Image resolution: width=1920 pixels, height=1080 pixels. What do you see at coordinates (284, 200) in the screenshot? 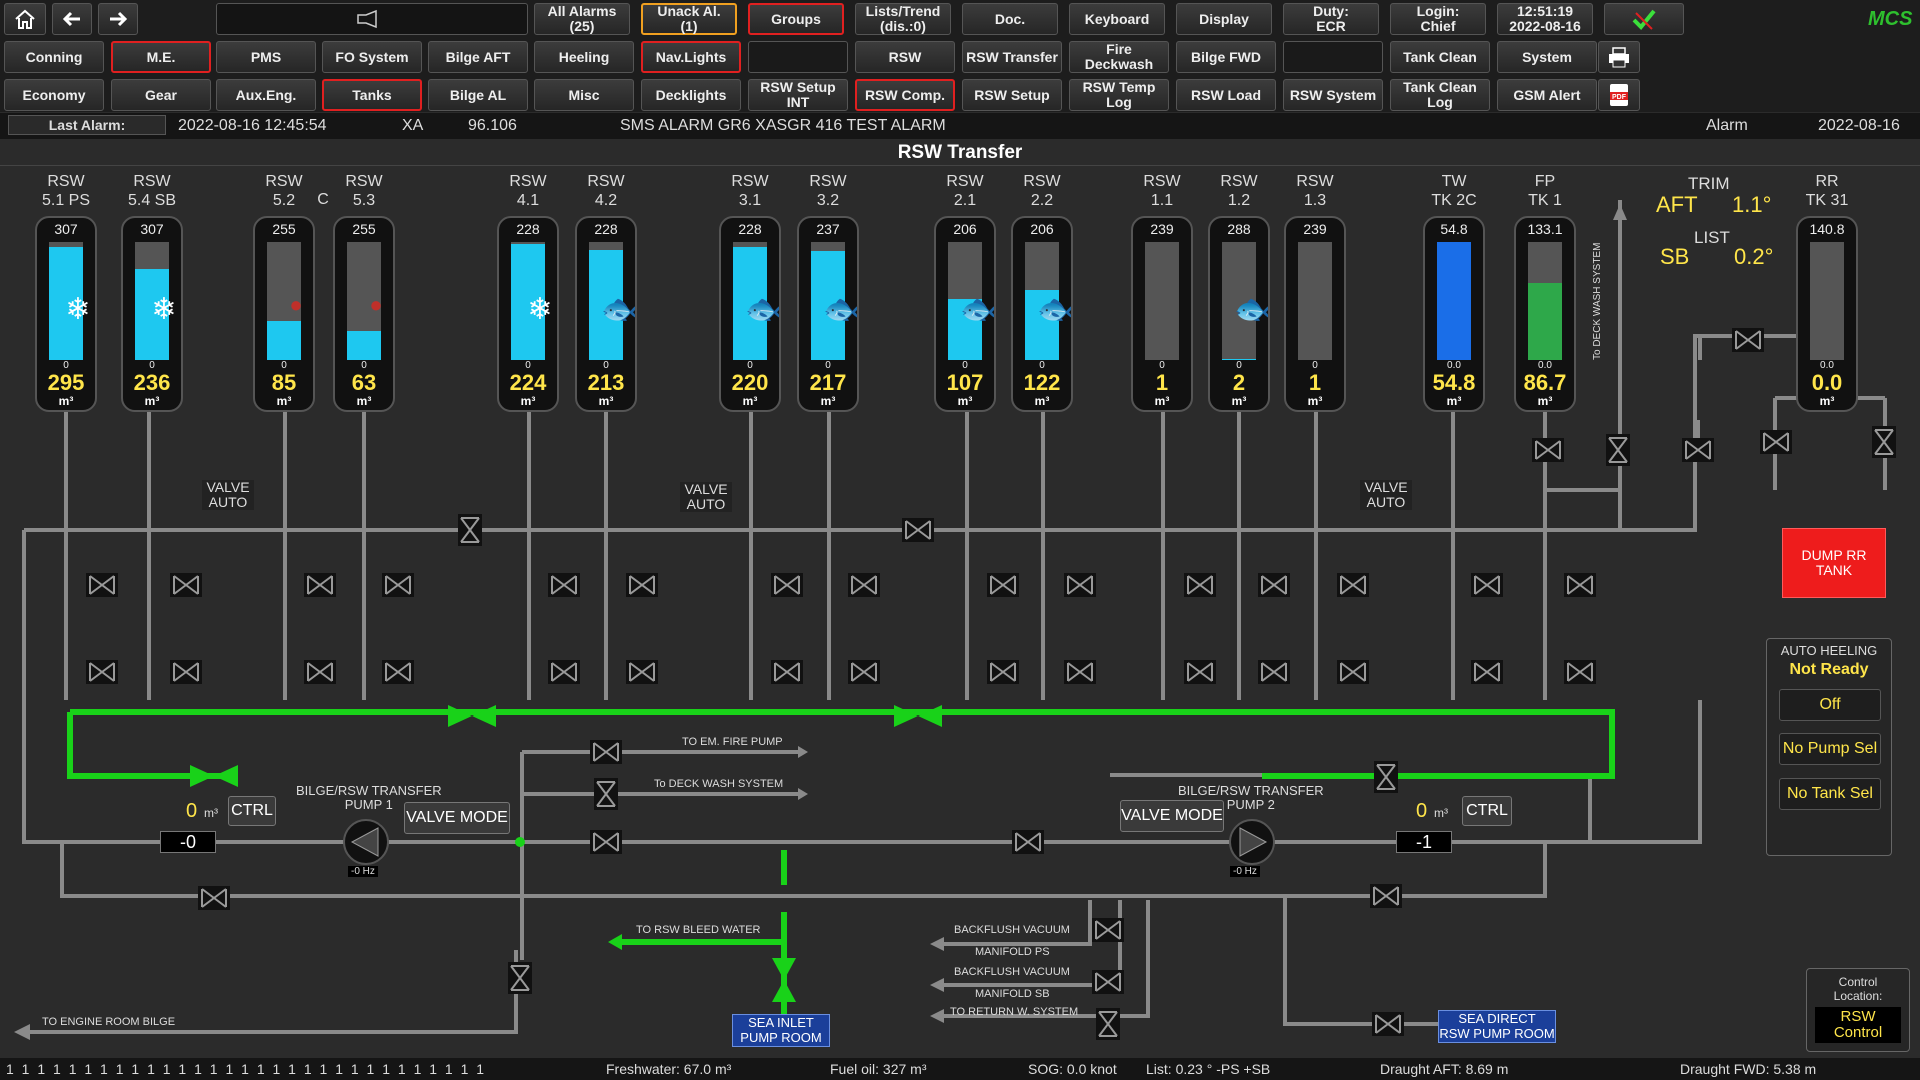
I see `tank-id: 5.2` at bounding box center [284, 200].